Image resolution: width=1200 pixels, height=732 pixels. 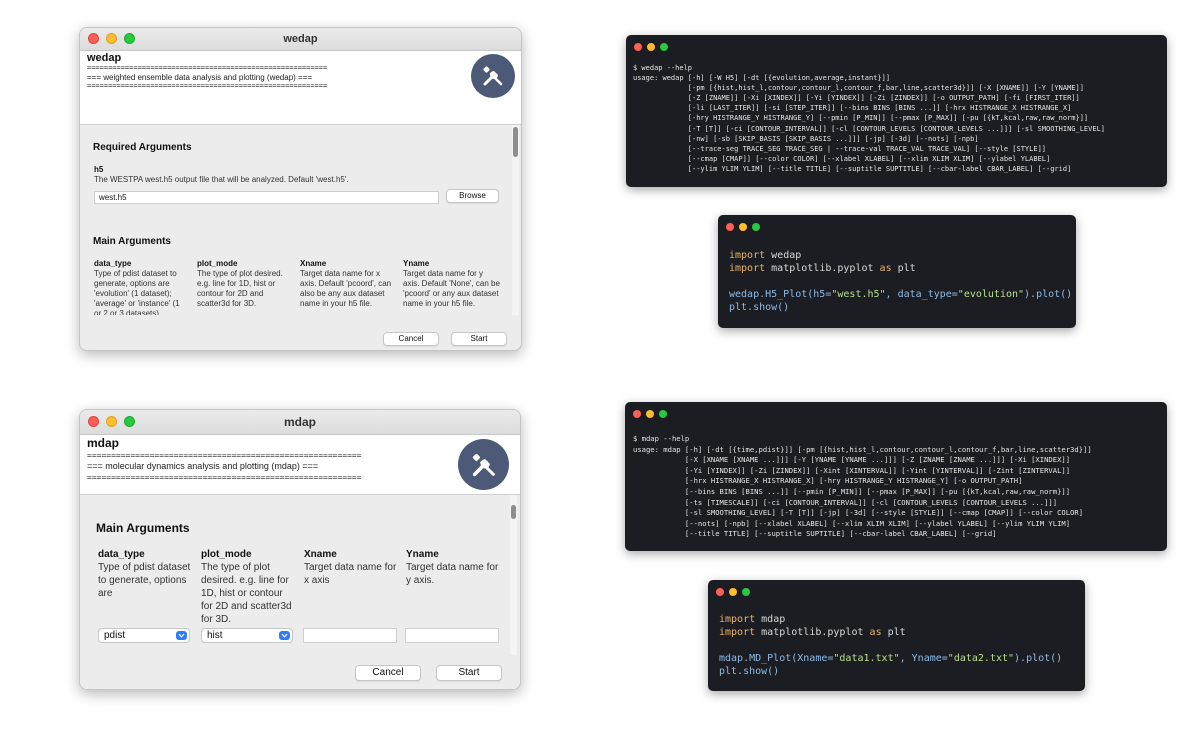 I want to click on code-module: matplotlib.pyplot, so click(x=822, y=268).